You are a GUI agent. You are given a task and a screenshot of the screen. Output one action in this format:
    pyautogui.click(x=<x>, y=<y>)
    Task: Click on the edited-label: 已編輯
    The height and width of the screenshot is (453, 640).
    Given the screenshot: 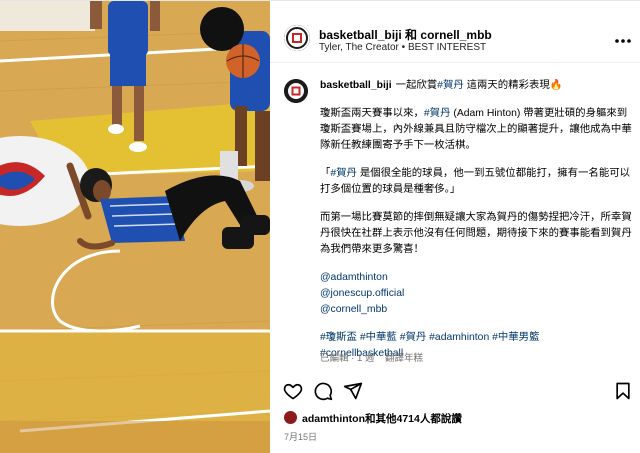 What is the action you would take?
    pyautogui.click(x=334, y=358)
    